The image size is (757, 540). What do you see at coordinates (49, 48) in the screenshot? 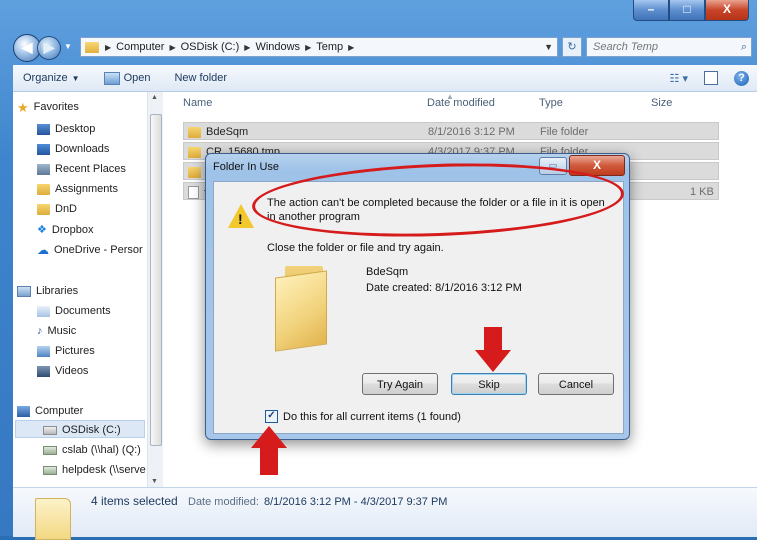
I see `forward-button: ▶` at bounding box center [49, 48].